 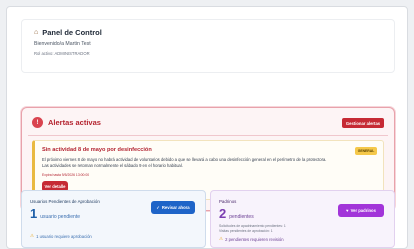 I want to click on view-sponsors-button: ♥ Ver padrinos, so click(x=361, y=210).